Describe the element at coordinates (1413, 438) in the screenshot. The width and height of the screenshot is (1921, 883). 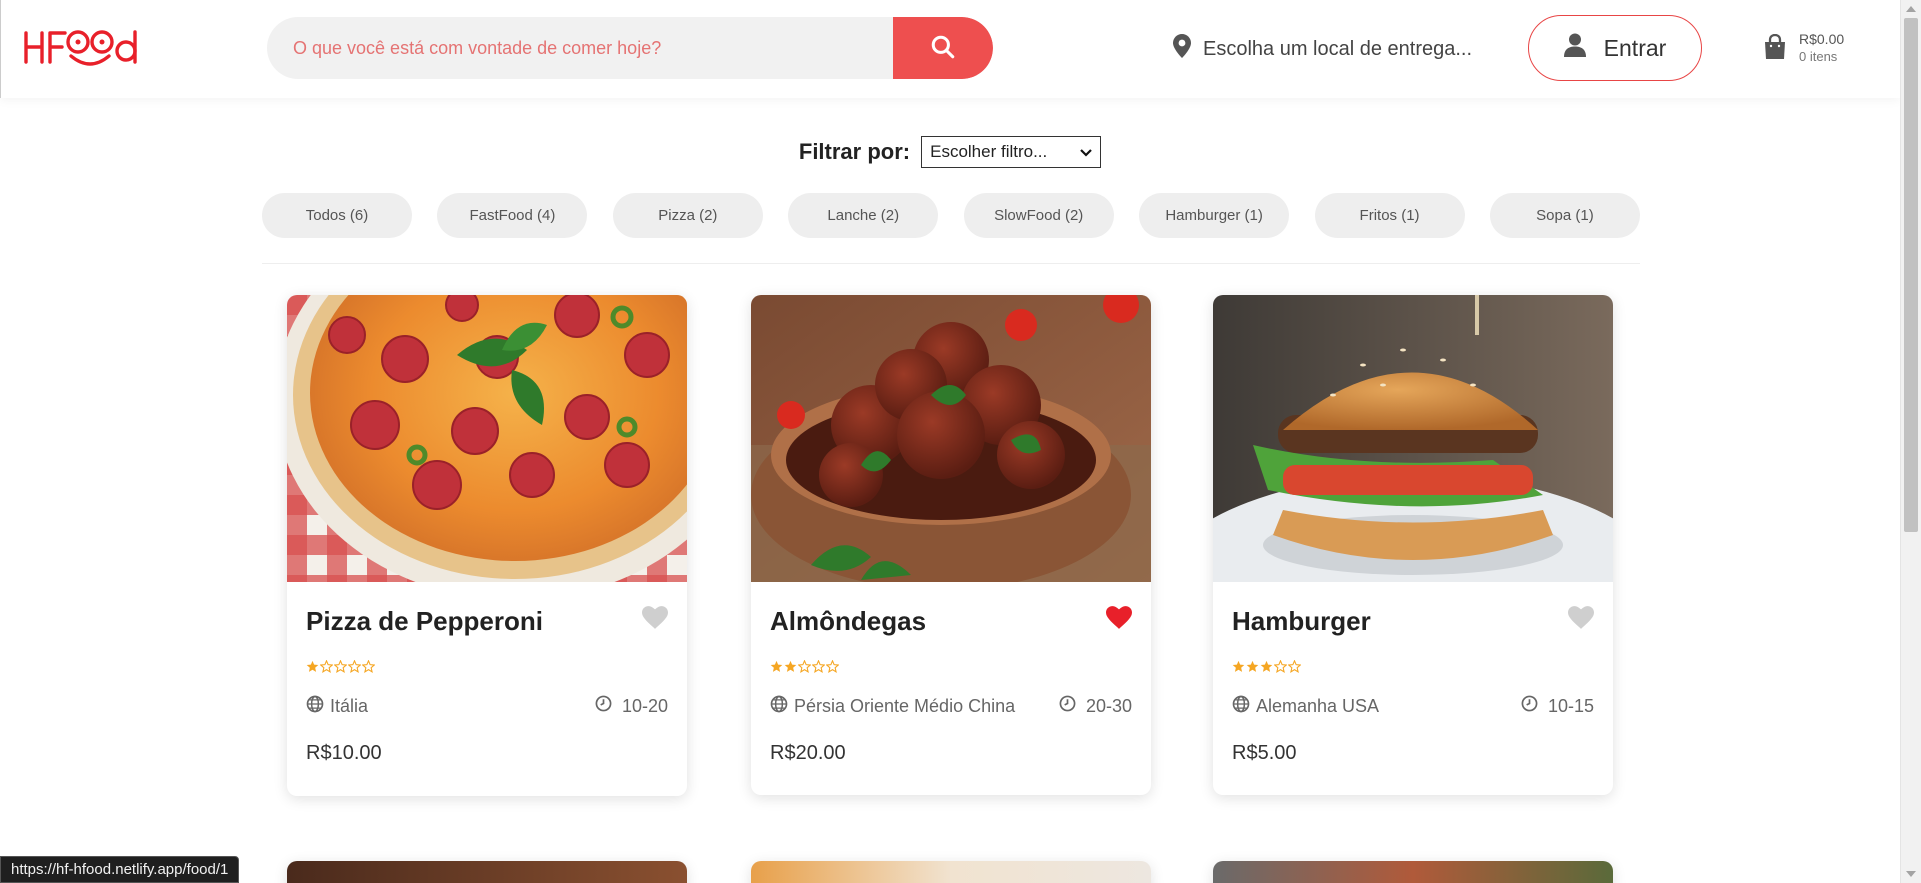
I see `food-image-hamburger` at that location.